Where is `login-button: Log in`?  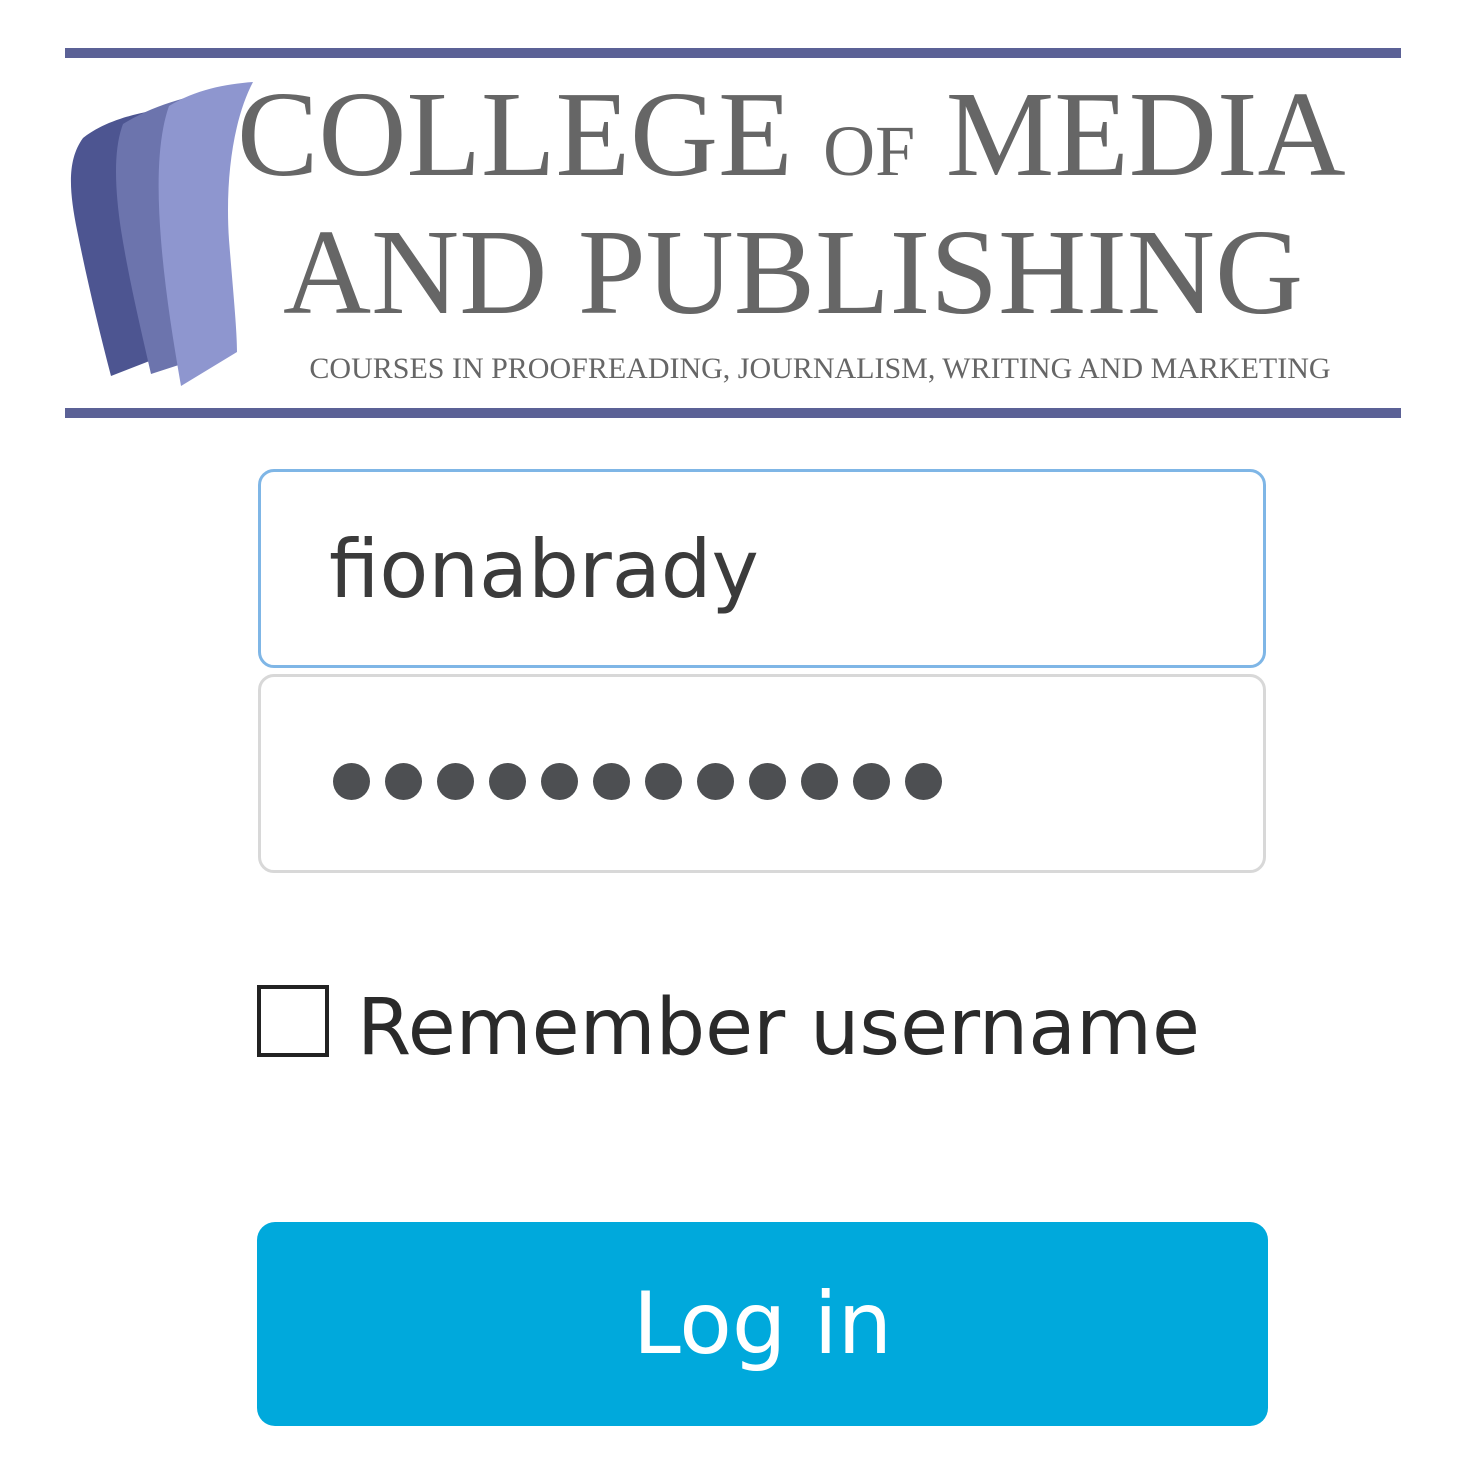 login-button: Log in is located at coordinates (762, 1324).